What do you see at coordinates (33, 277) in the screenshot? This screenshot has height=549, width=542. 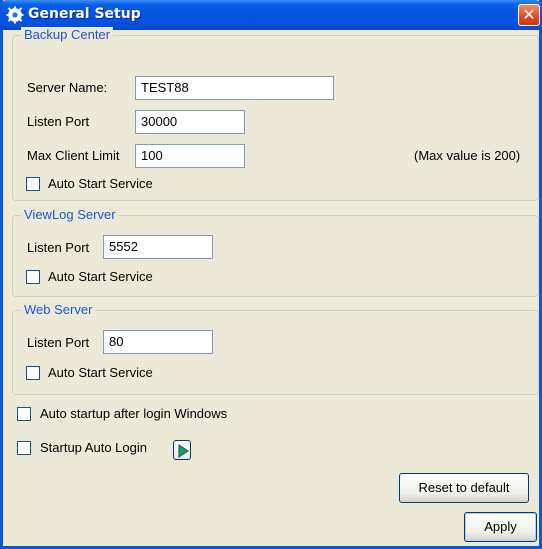 I see `viewlog-auto-start-checkbox` at bounding box center [33, 277].